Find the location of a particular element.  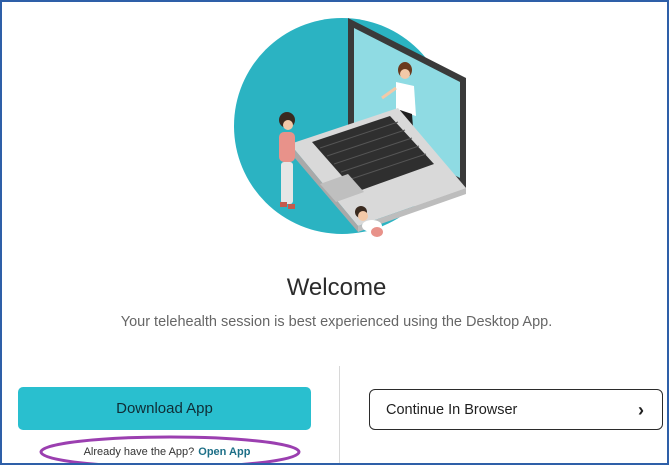

vertical-divider is located at coordinates (339, 414).